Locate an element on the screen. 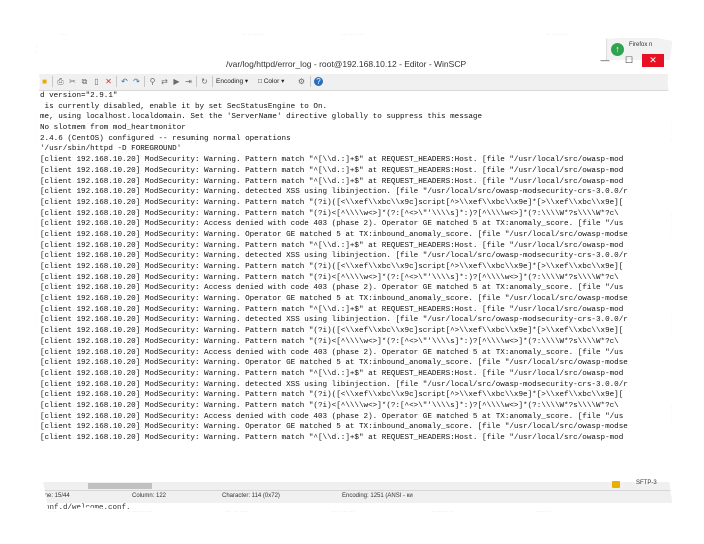 The width and height of the screenshot is (704, 544). encoding-menu: Encoding ▾ is located at coordinates (232, 81).